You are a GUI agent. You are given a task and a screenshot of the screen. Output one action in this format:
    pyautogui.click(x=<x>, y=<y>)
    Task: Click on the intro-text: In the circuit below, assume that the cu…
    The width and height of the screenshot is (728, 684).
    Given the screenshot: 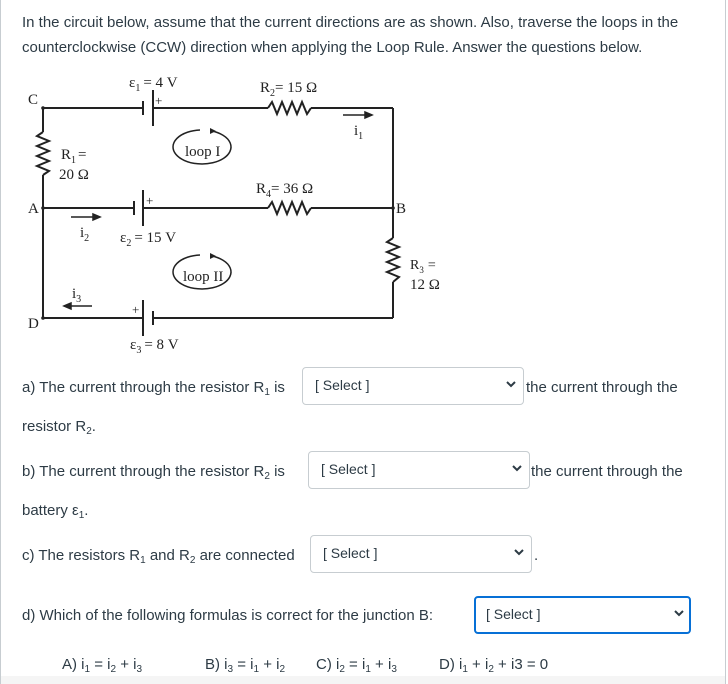 What is the action you would take?
    pyautogui.click(x=350, y=35)
    